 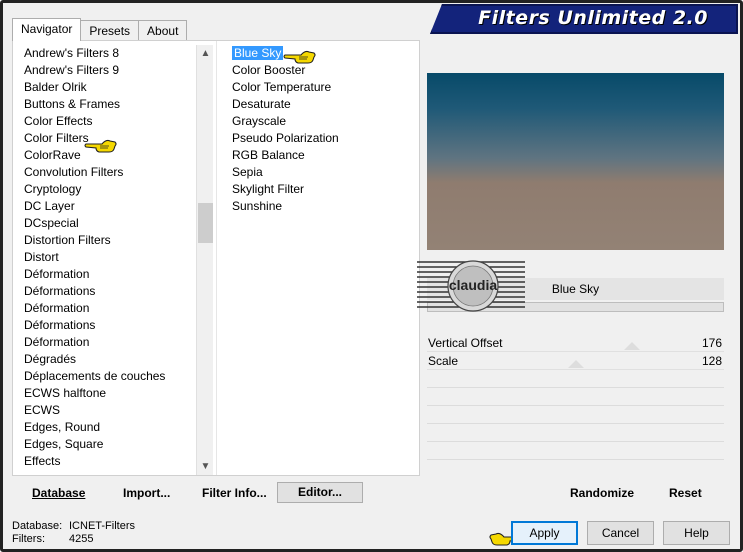 I want to click on category-item: Edges, Square, so click(x=104, y=444).